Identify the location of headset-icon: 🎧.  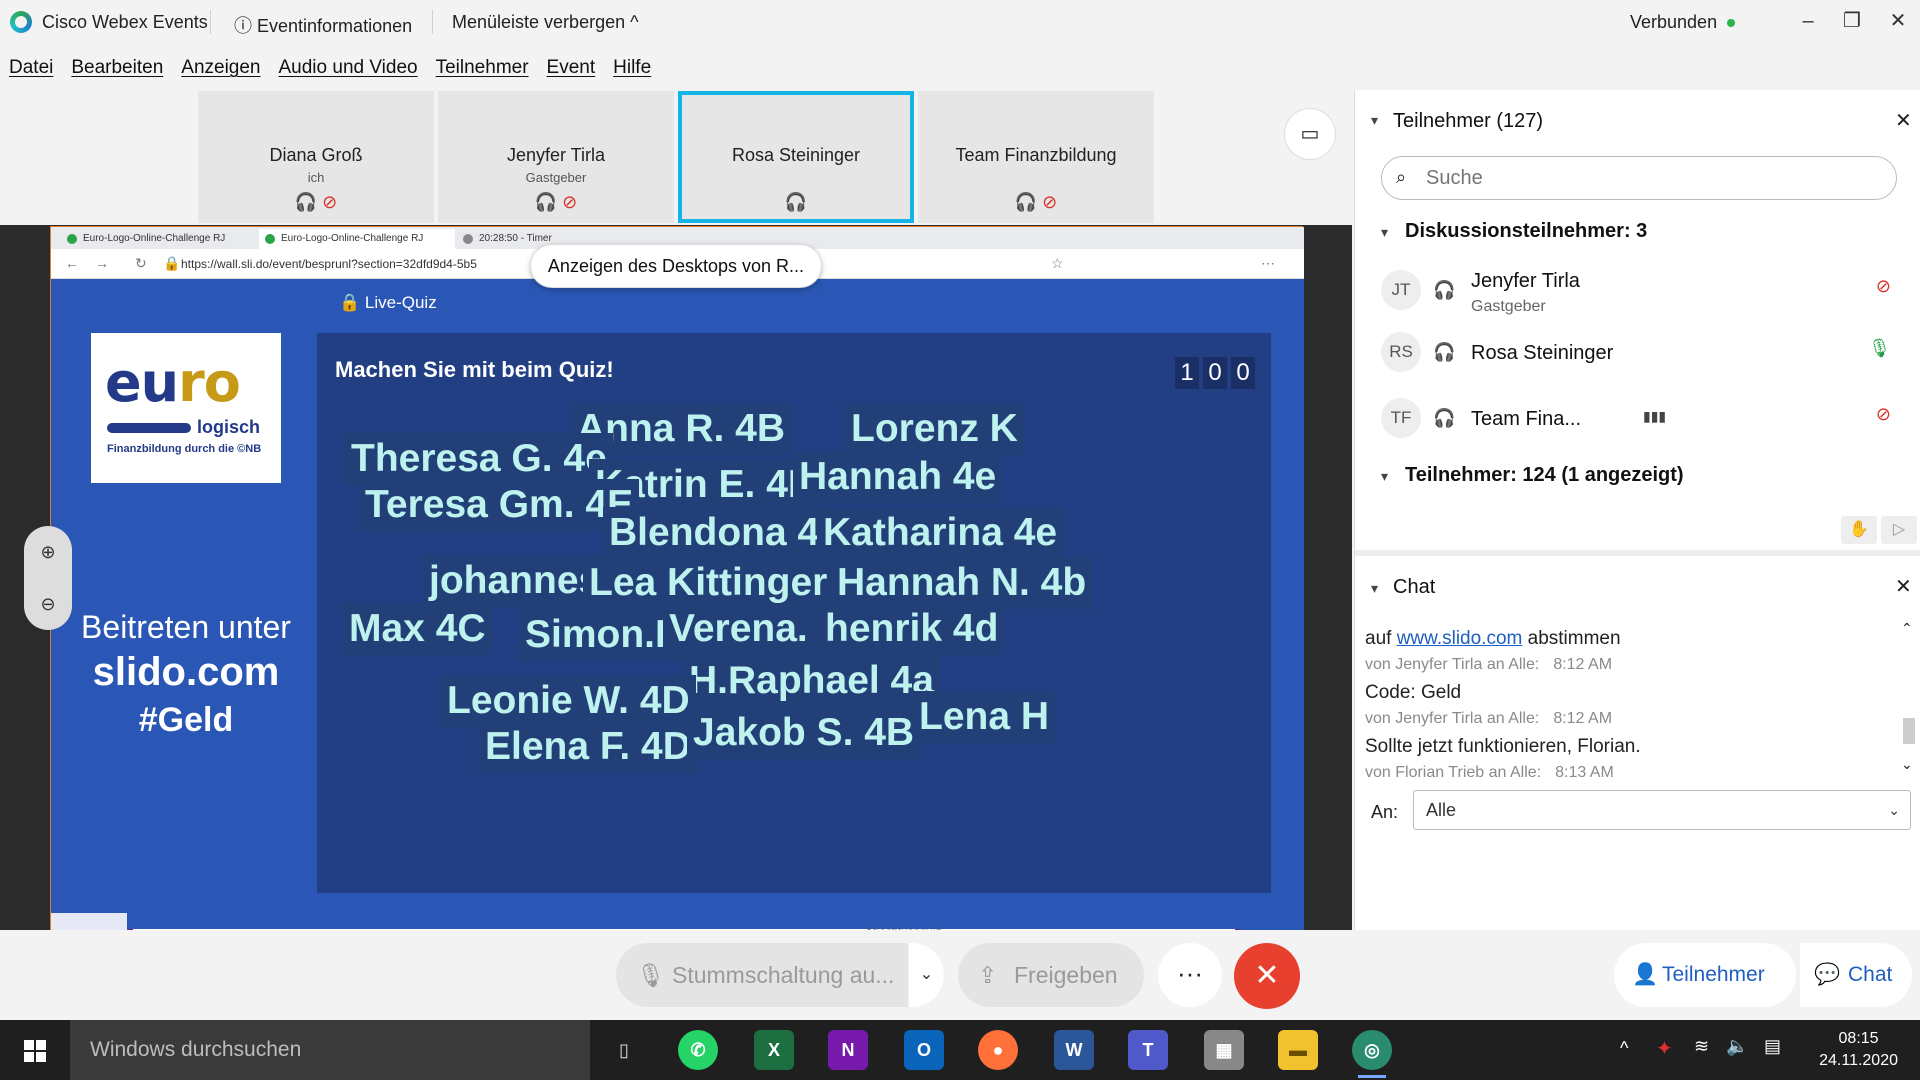
(1444, 418).